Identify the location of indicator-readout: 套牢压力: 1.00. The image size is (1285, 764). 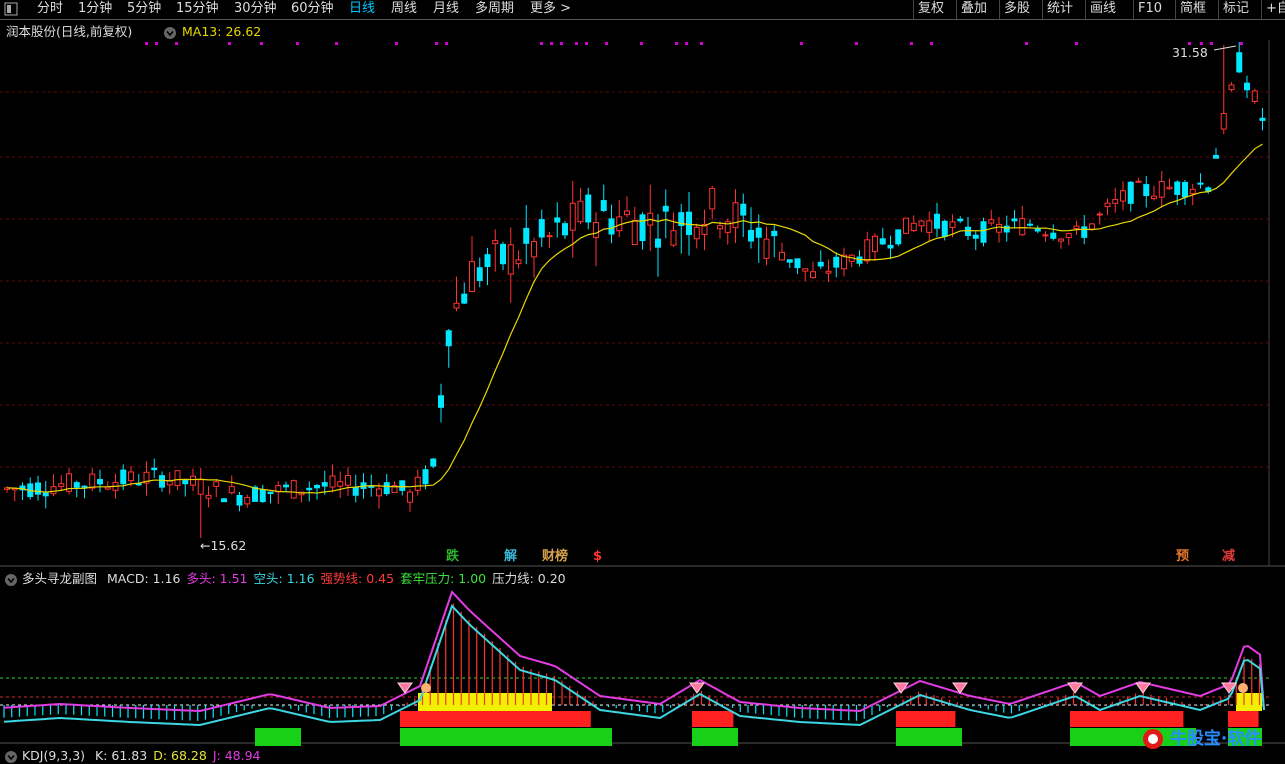
(443, 578).